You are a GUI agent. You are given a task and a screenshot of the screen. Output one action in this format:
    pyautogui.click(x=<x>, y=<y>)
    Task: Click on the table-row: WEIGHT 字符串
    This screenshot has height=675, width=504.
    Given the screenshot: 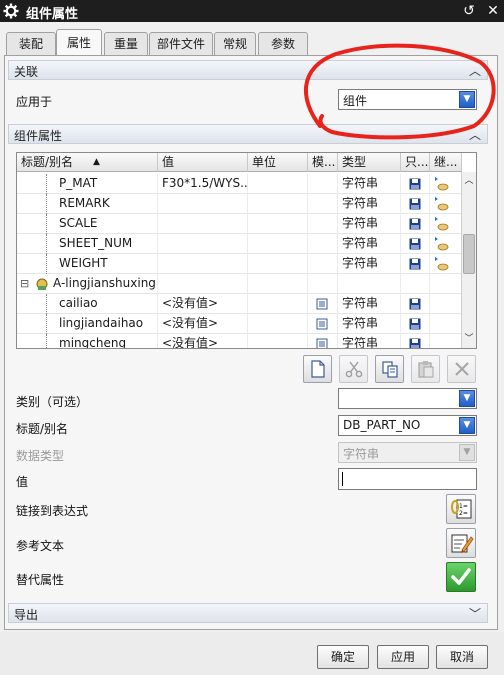 What is the action you would take?
    pyautogui.click(x=239, y=264)
    